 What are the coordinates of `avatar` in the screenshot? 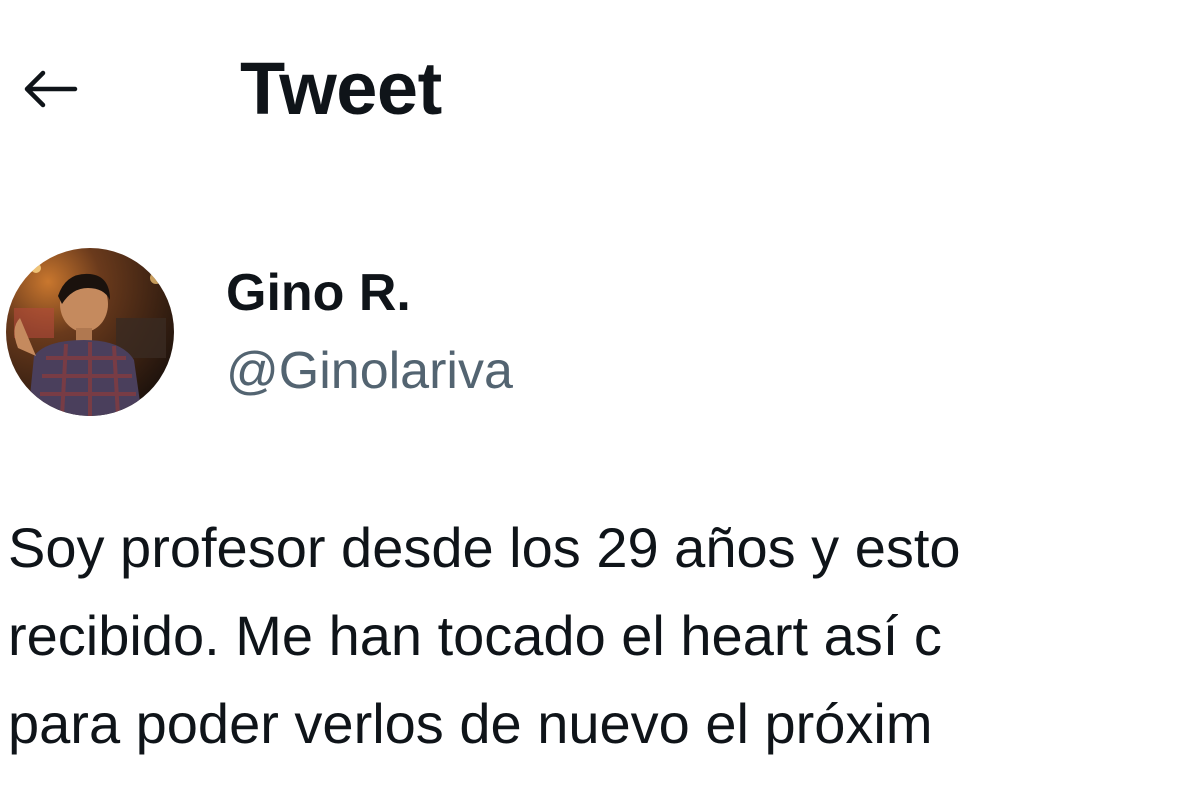 It's located at (90, 332).